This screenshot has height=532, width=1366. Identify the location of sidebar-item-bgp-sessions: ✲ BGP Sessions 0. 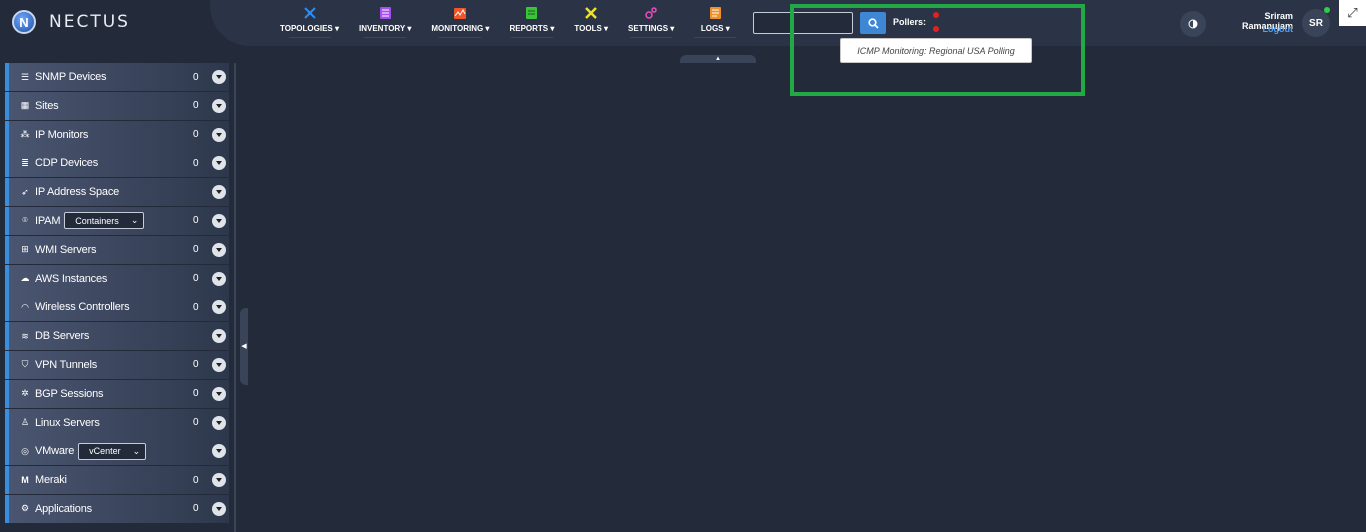
(117, 393).